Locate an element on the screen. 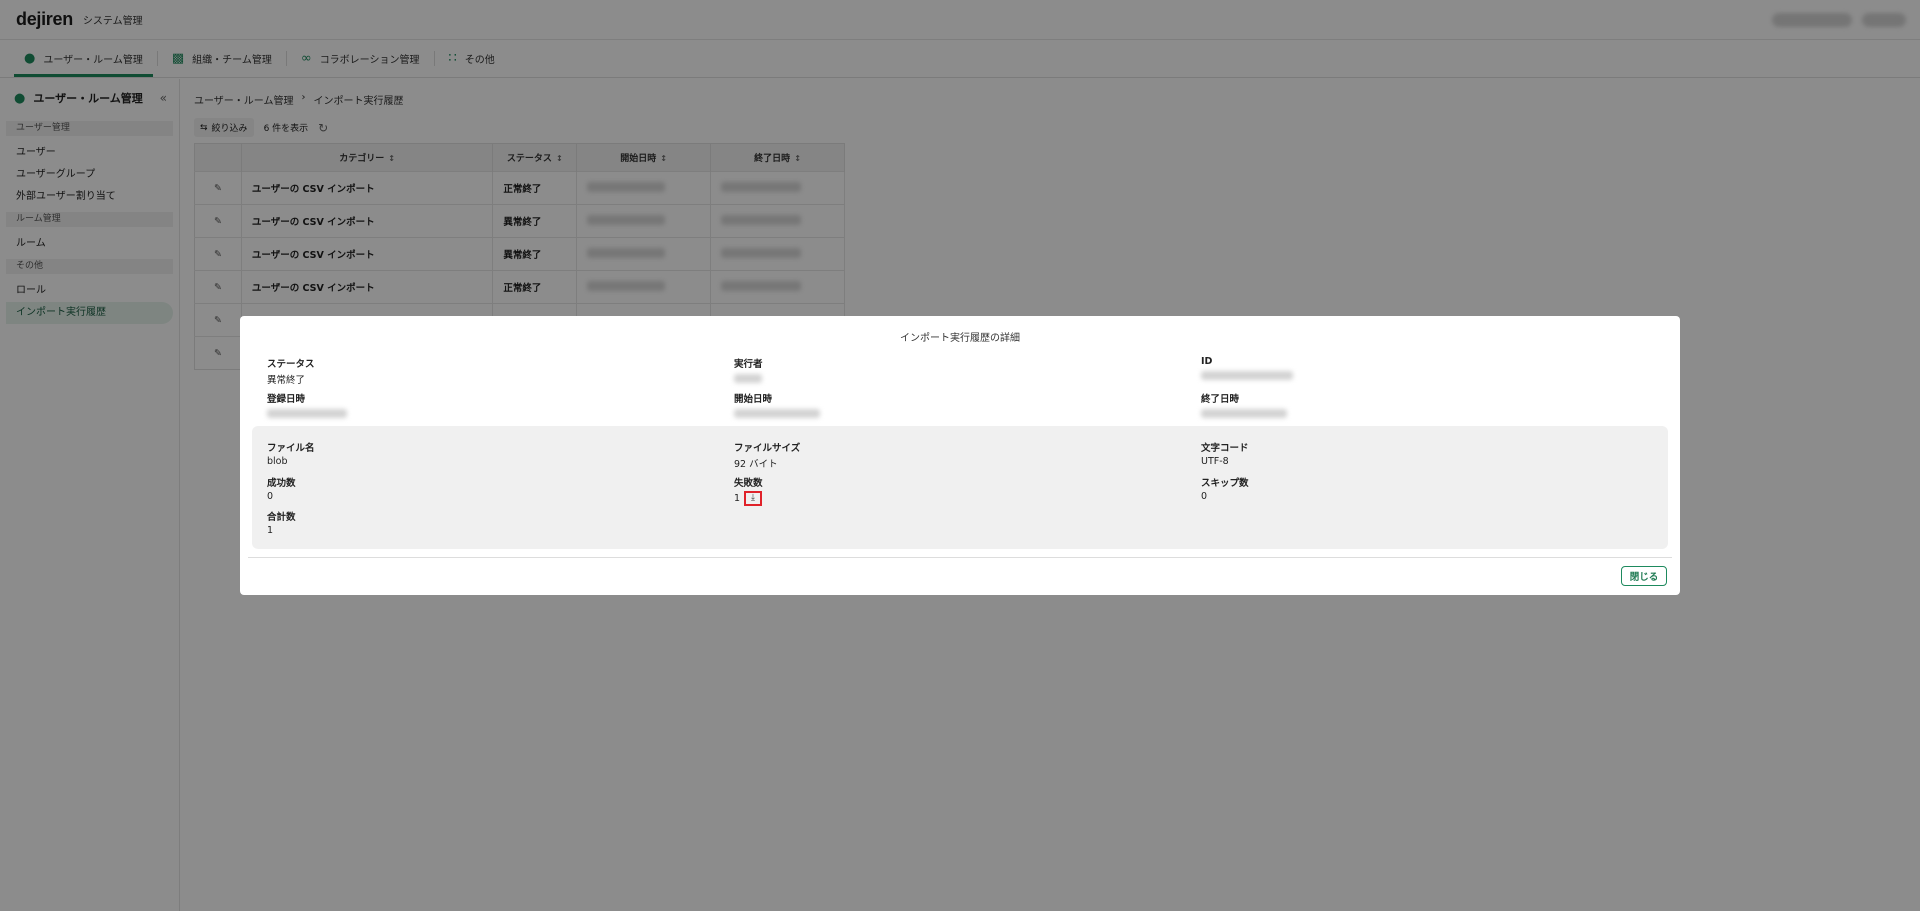 This screenshot has width=1920, height=911. file-name-value: blob is located at coordinates (277, 461).